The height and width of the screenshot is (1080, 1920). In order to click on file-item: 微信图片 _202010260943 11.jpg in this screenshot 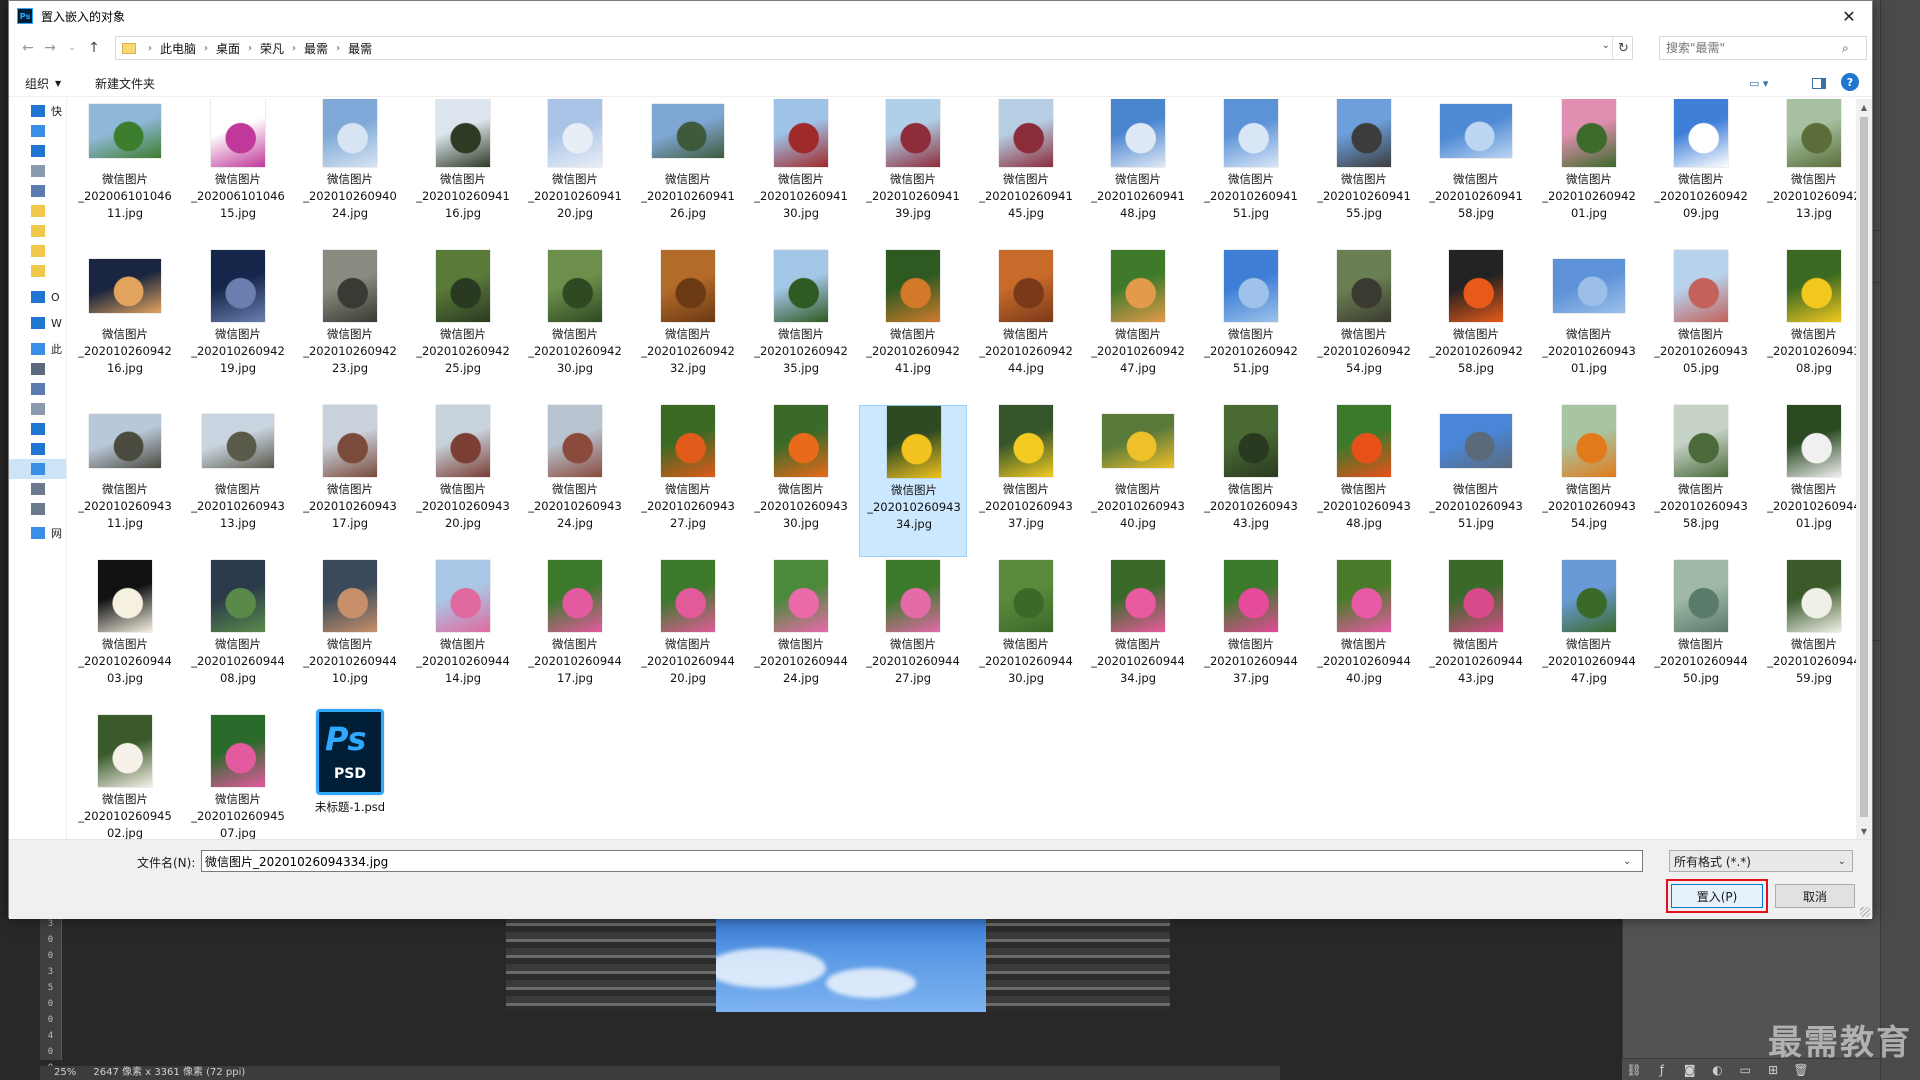, I will do `click(125, 481)`.